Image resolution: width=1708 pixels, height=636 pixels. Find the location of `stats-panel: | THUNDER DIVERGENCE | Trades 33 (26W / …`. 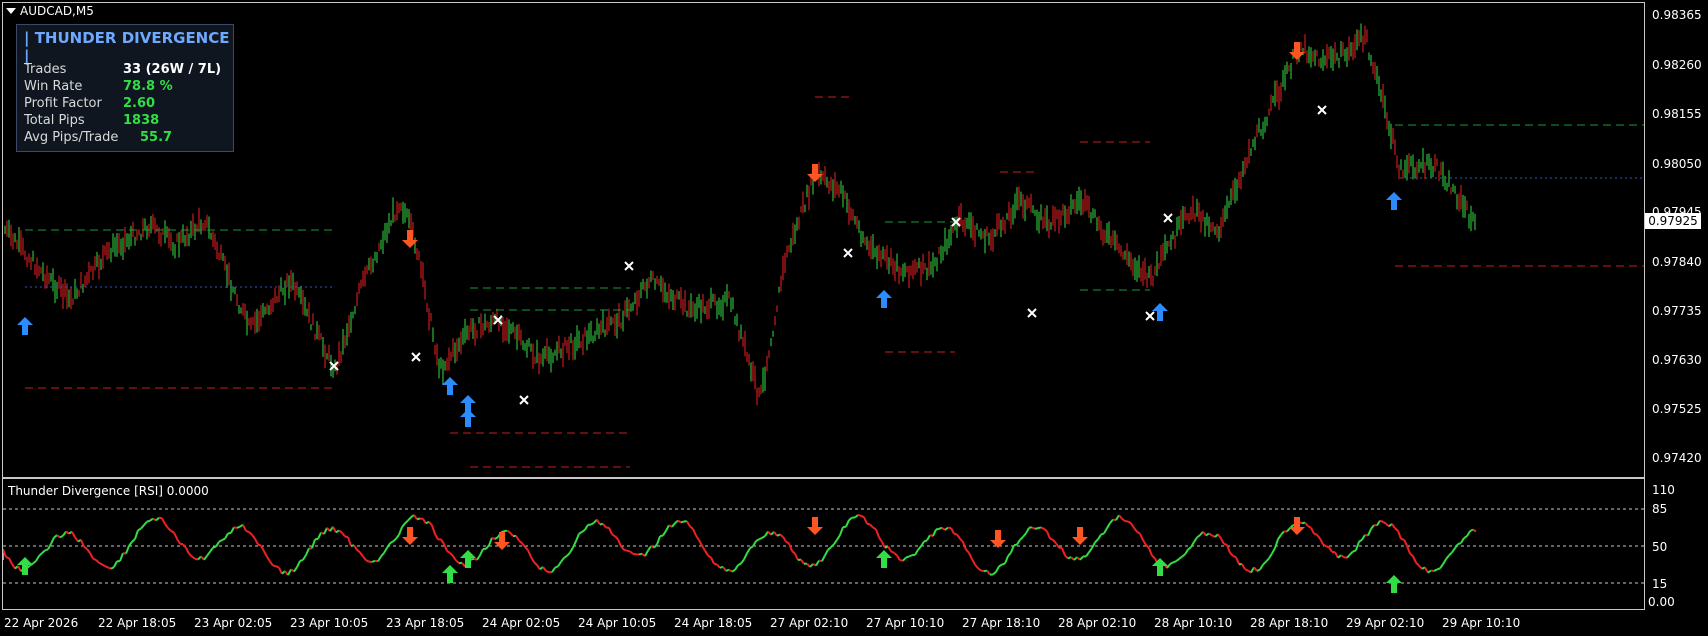

stats-panel: | THUNDER DIVERGENCE | Trades 33 (26W / … is located at coordinates (125, 88).